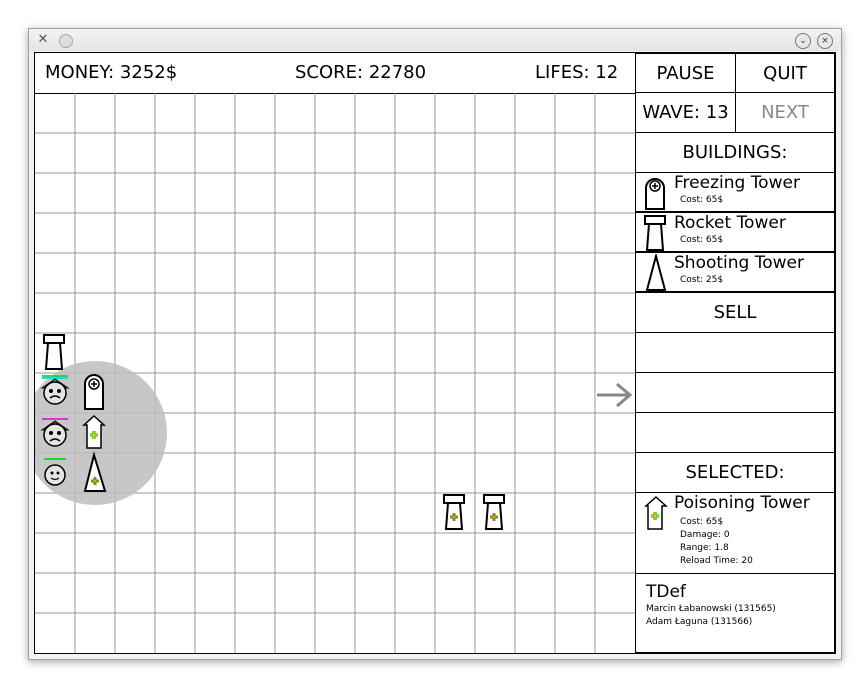  I want to click on selected-header: SELECTED:, so click(735, 472).